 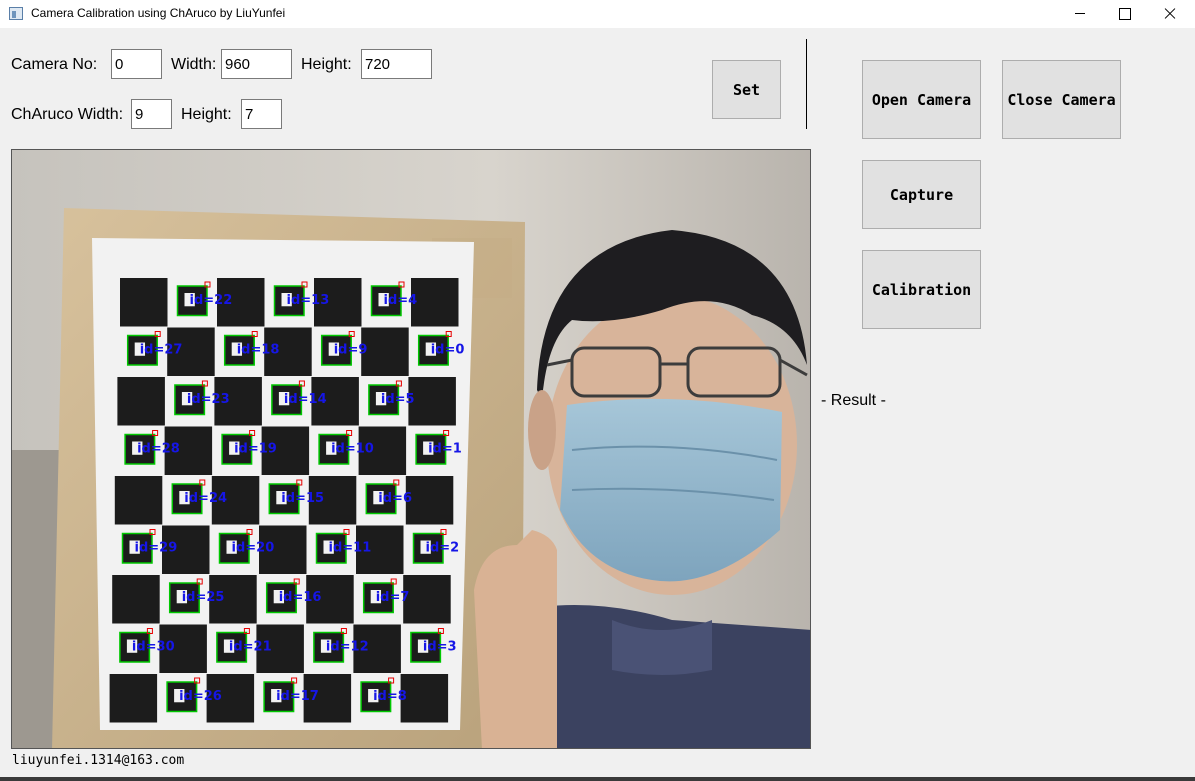 I want to click on marker-id-label: id=1, so click(x=445, y=449).